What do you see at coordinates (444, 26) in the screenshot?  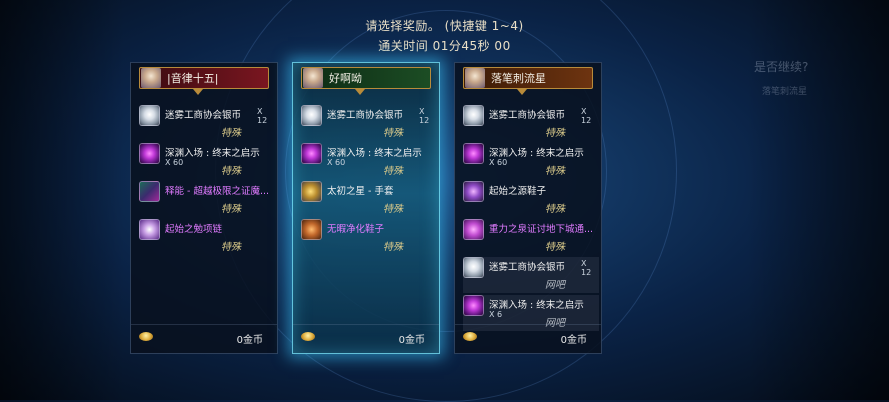 I see `reward-prompt: 请选择奖励。 (快捷键 1~4)` at bounding box center [444, 26].